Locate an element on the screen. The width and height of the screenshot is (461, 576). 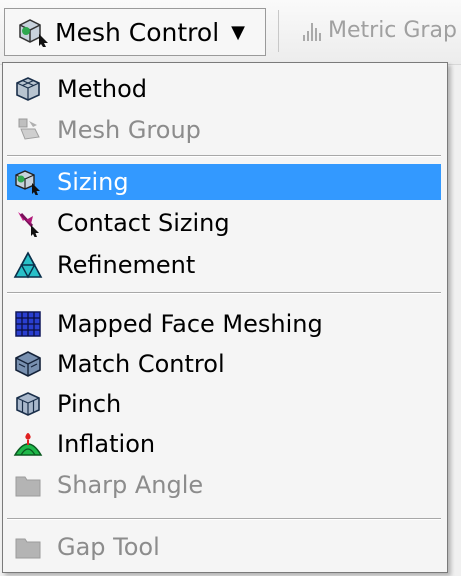
menu-item-gap-tool: Gap Tool is located at coordinates (224, 547).